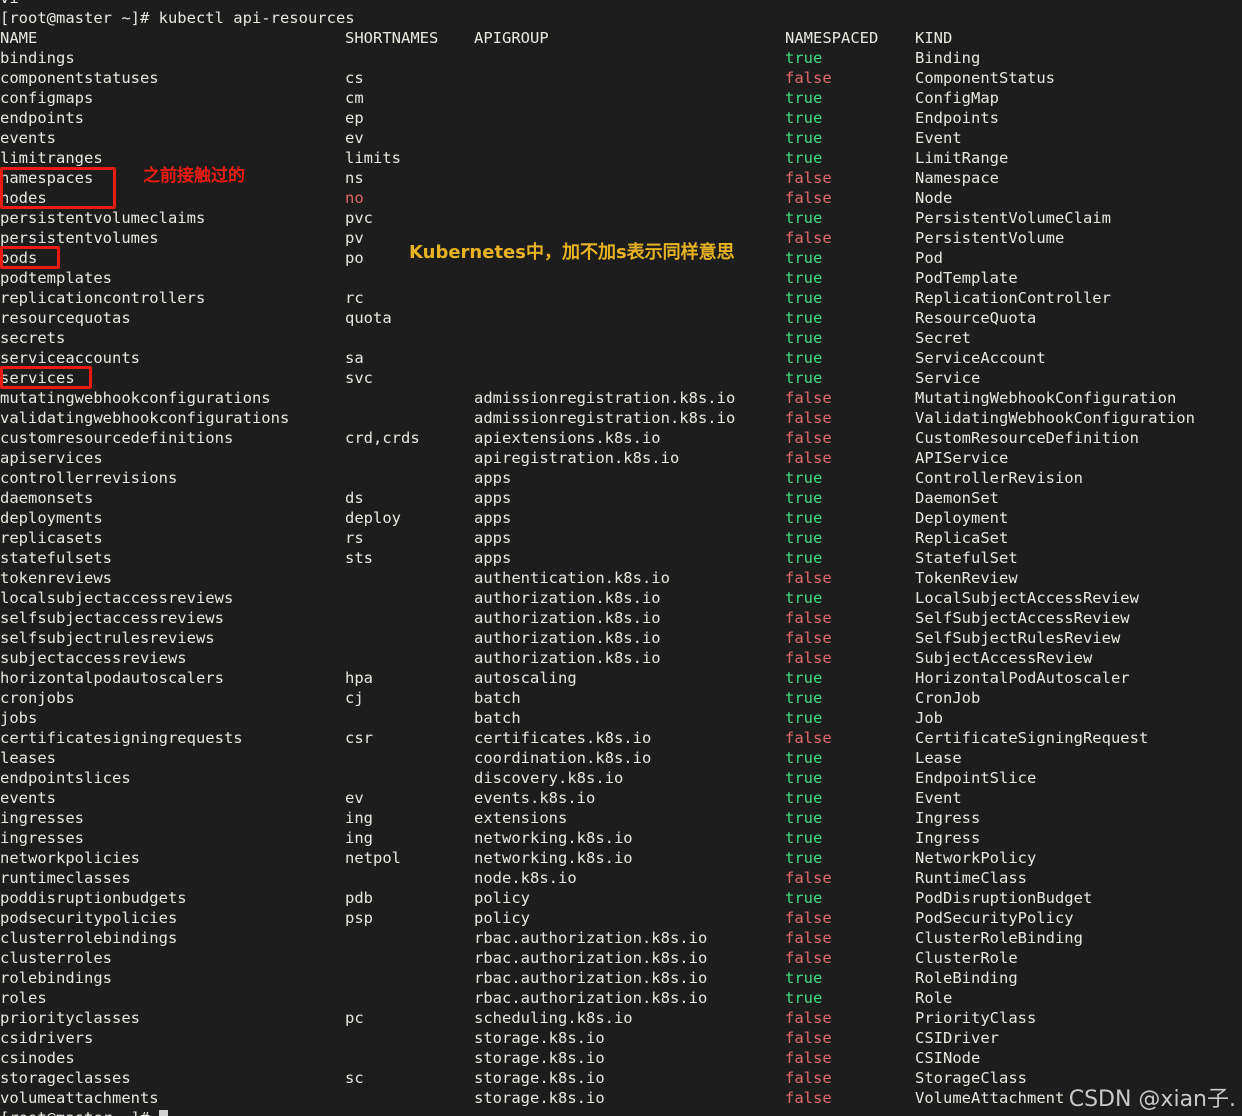 The width and height of the screenshot is (1242, 1116). I want to click on cell-apigroup: rbac.authorization.k8s.io, so click(591, 958).